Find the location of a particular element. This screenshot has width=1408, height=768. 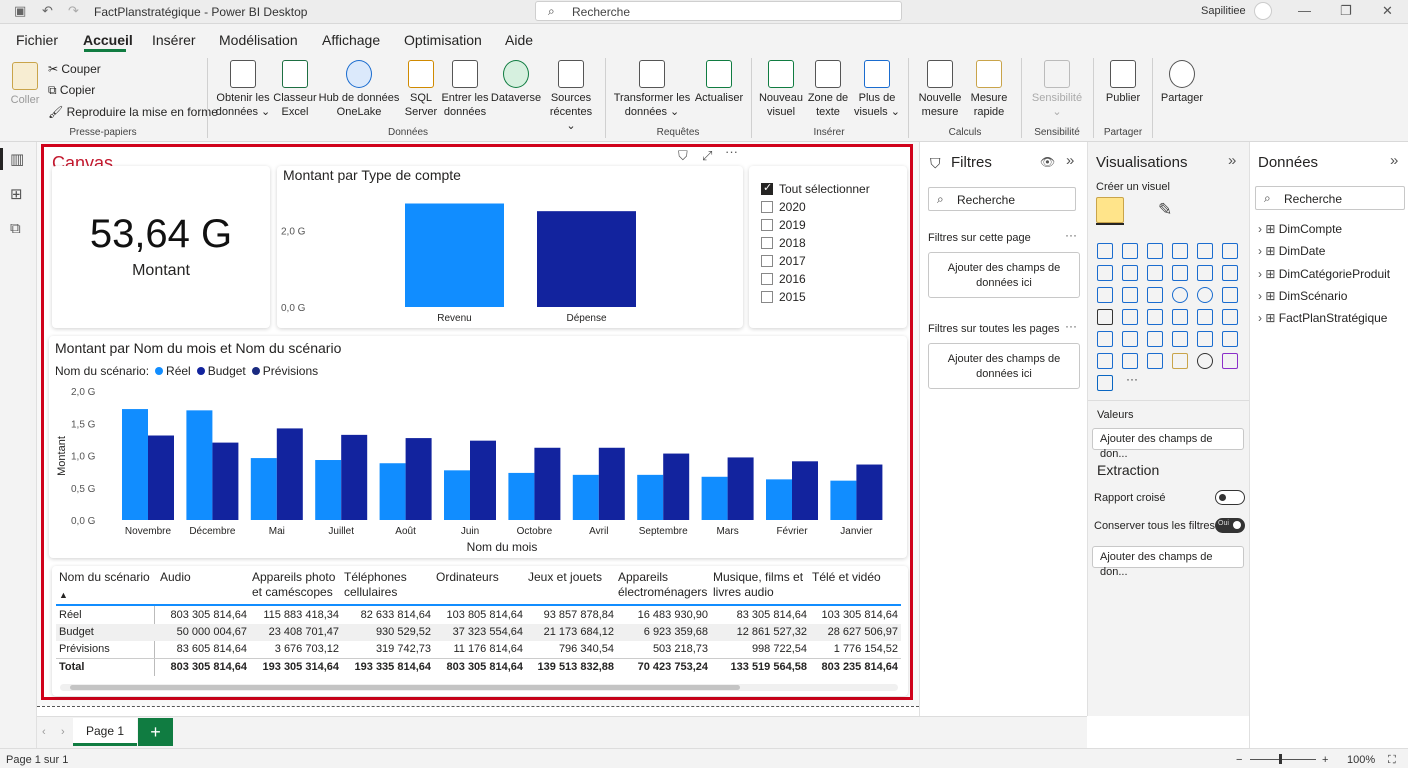

power-apps-icon is located at coordinates (1230, 361).